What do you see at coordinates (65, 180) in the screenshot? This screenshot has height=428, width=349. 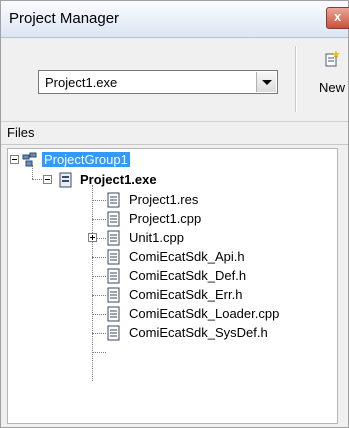 I see `project-icon` at bounding box center [65, 180].